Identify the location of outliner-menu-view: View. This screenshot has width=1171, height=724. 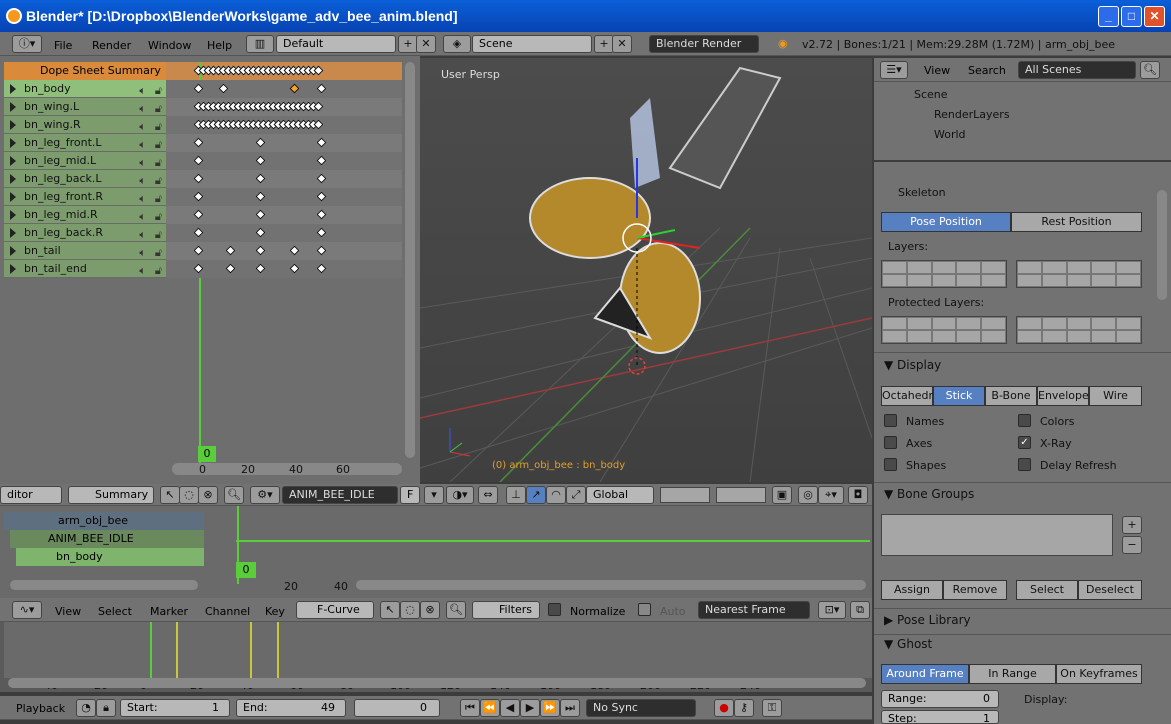
(937, 70).